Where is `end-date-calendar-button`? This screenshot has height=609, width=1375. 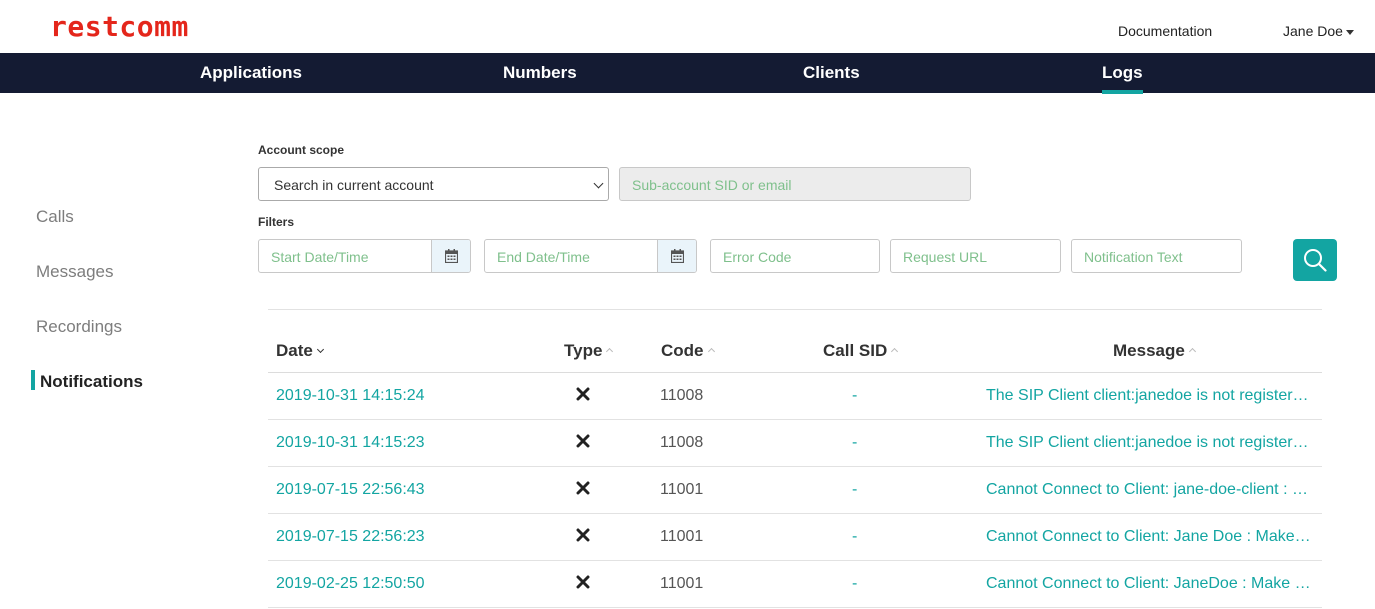
end-date-calendar-button is located at coordinates (676, 256).